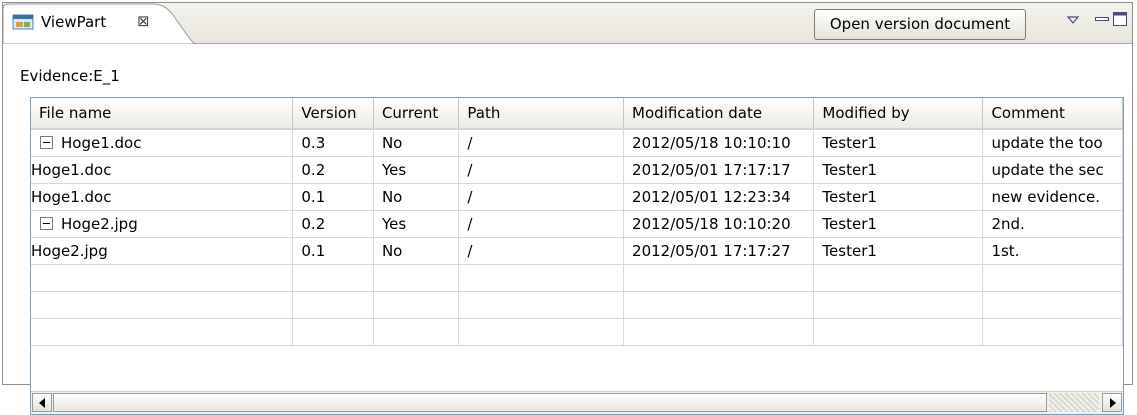 Image resolution: width=1137 pixels, height=415 pixels. What do you see at coordinates (719, 170) in the screenshot?
I see `cell-date: 2012/05/01 17:17:17` at bounding box center [719, 170].